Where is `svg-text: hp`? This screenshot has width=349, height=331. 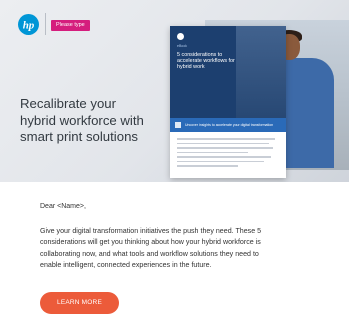 svg-text: hp is located at coordinates (29, 26).